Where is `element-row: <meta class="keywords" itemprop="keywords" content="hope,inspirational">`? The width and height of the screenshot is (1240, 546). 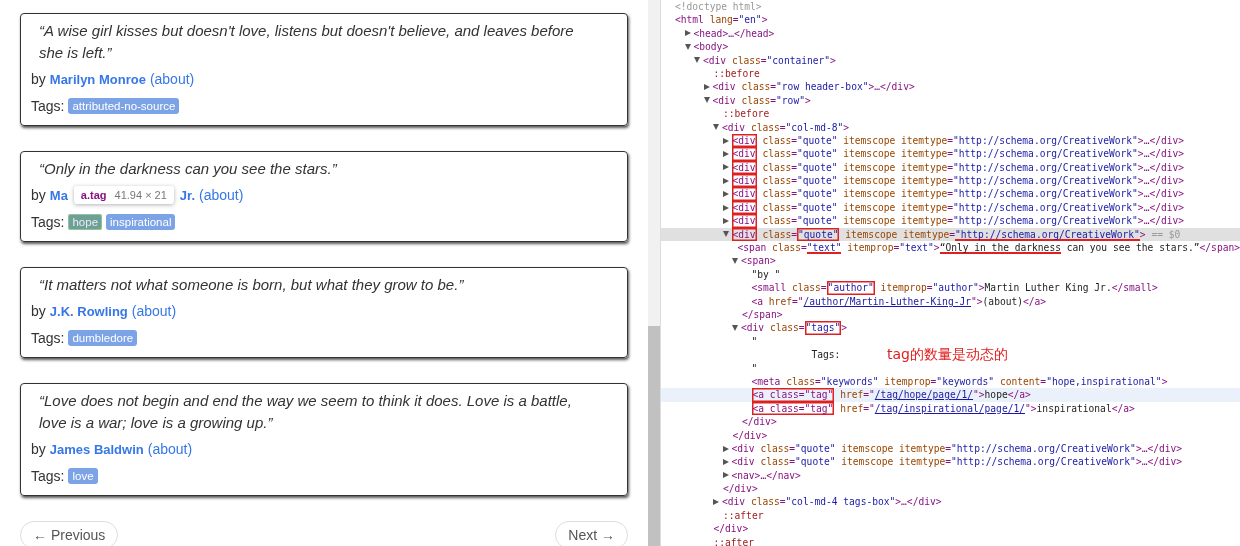
element-row: <meta class="keywords" itemprop="keywords" content="hope,inspirational"> is located at coordinates (950, 381).